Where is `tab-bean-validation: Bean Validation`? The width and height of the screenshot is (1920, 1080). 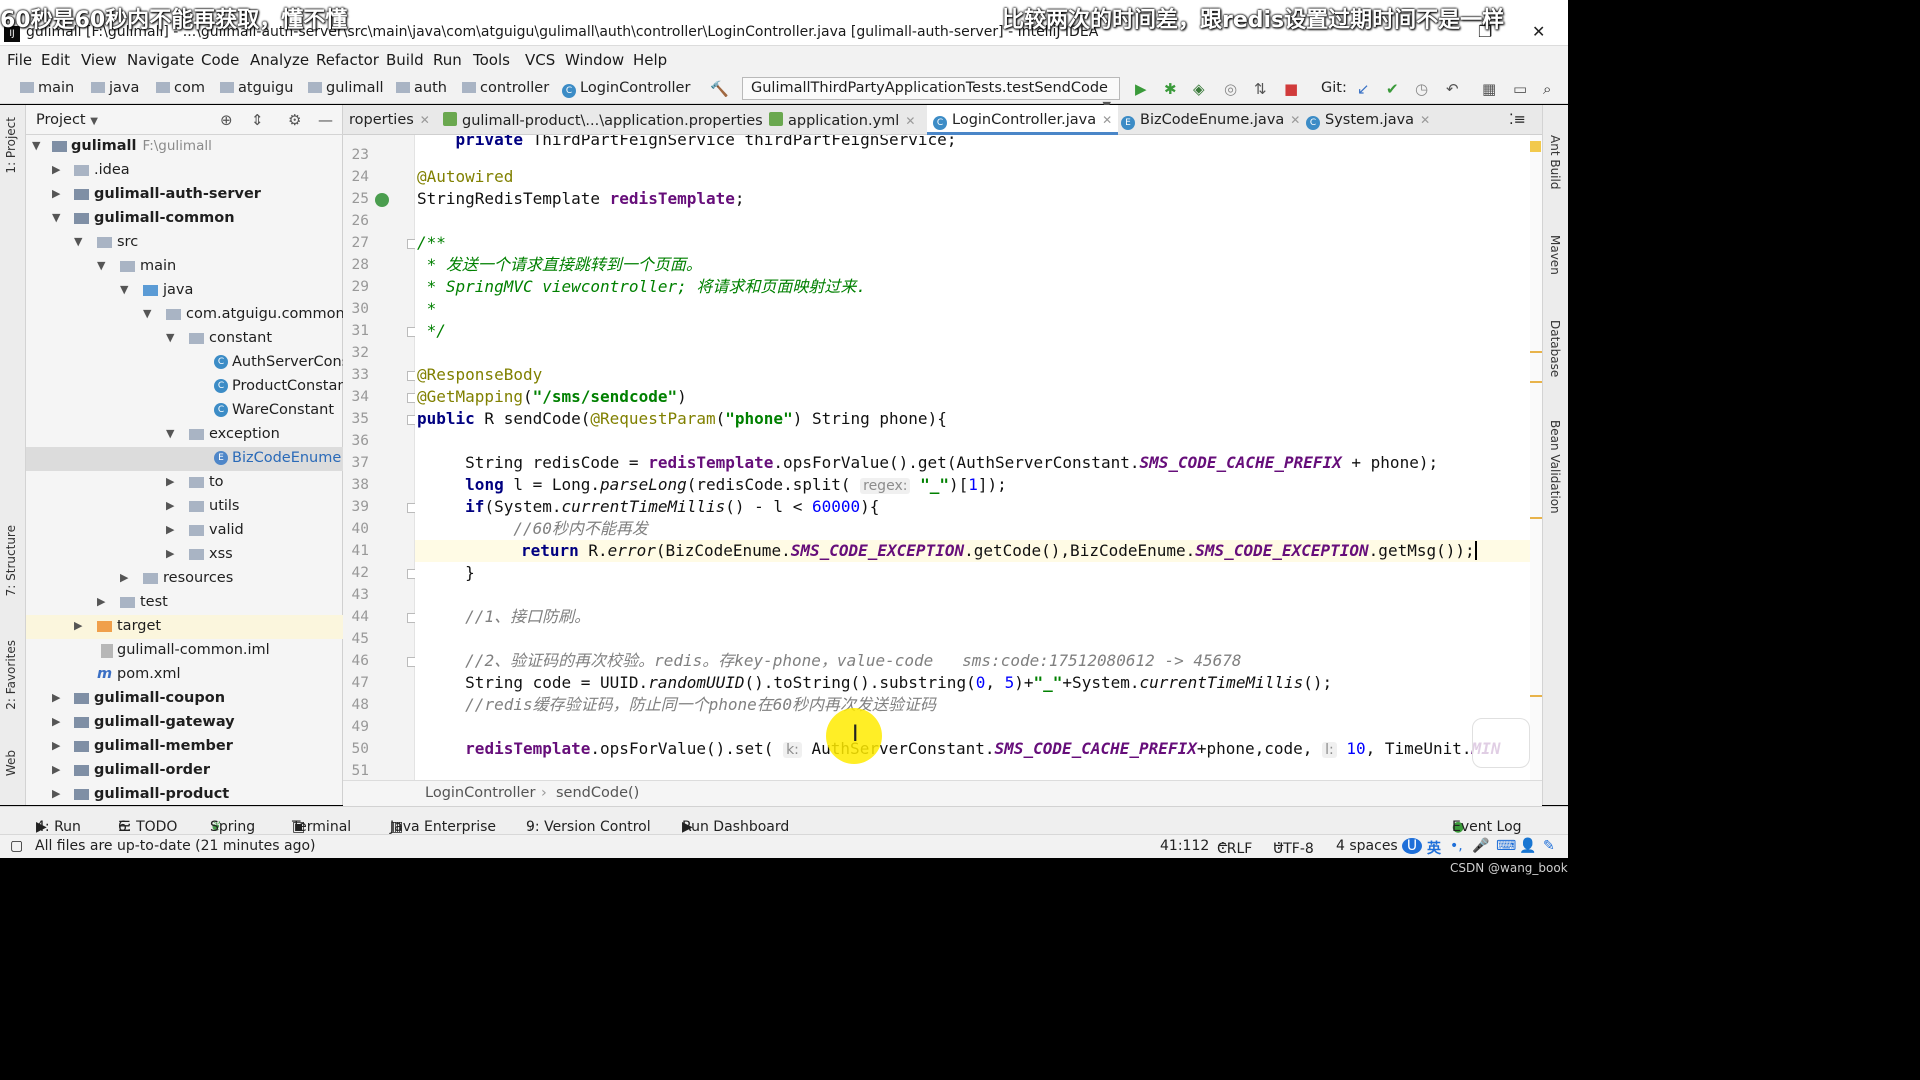 tab-bean-validation: Bean Validation is located at coordinates (1555, 467).